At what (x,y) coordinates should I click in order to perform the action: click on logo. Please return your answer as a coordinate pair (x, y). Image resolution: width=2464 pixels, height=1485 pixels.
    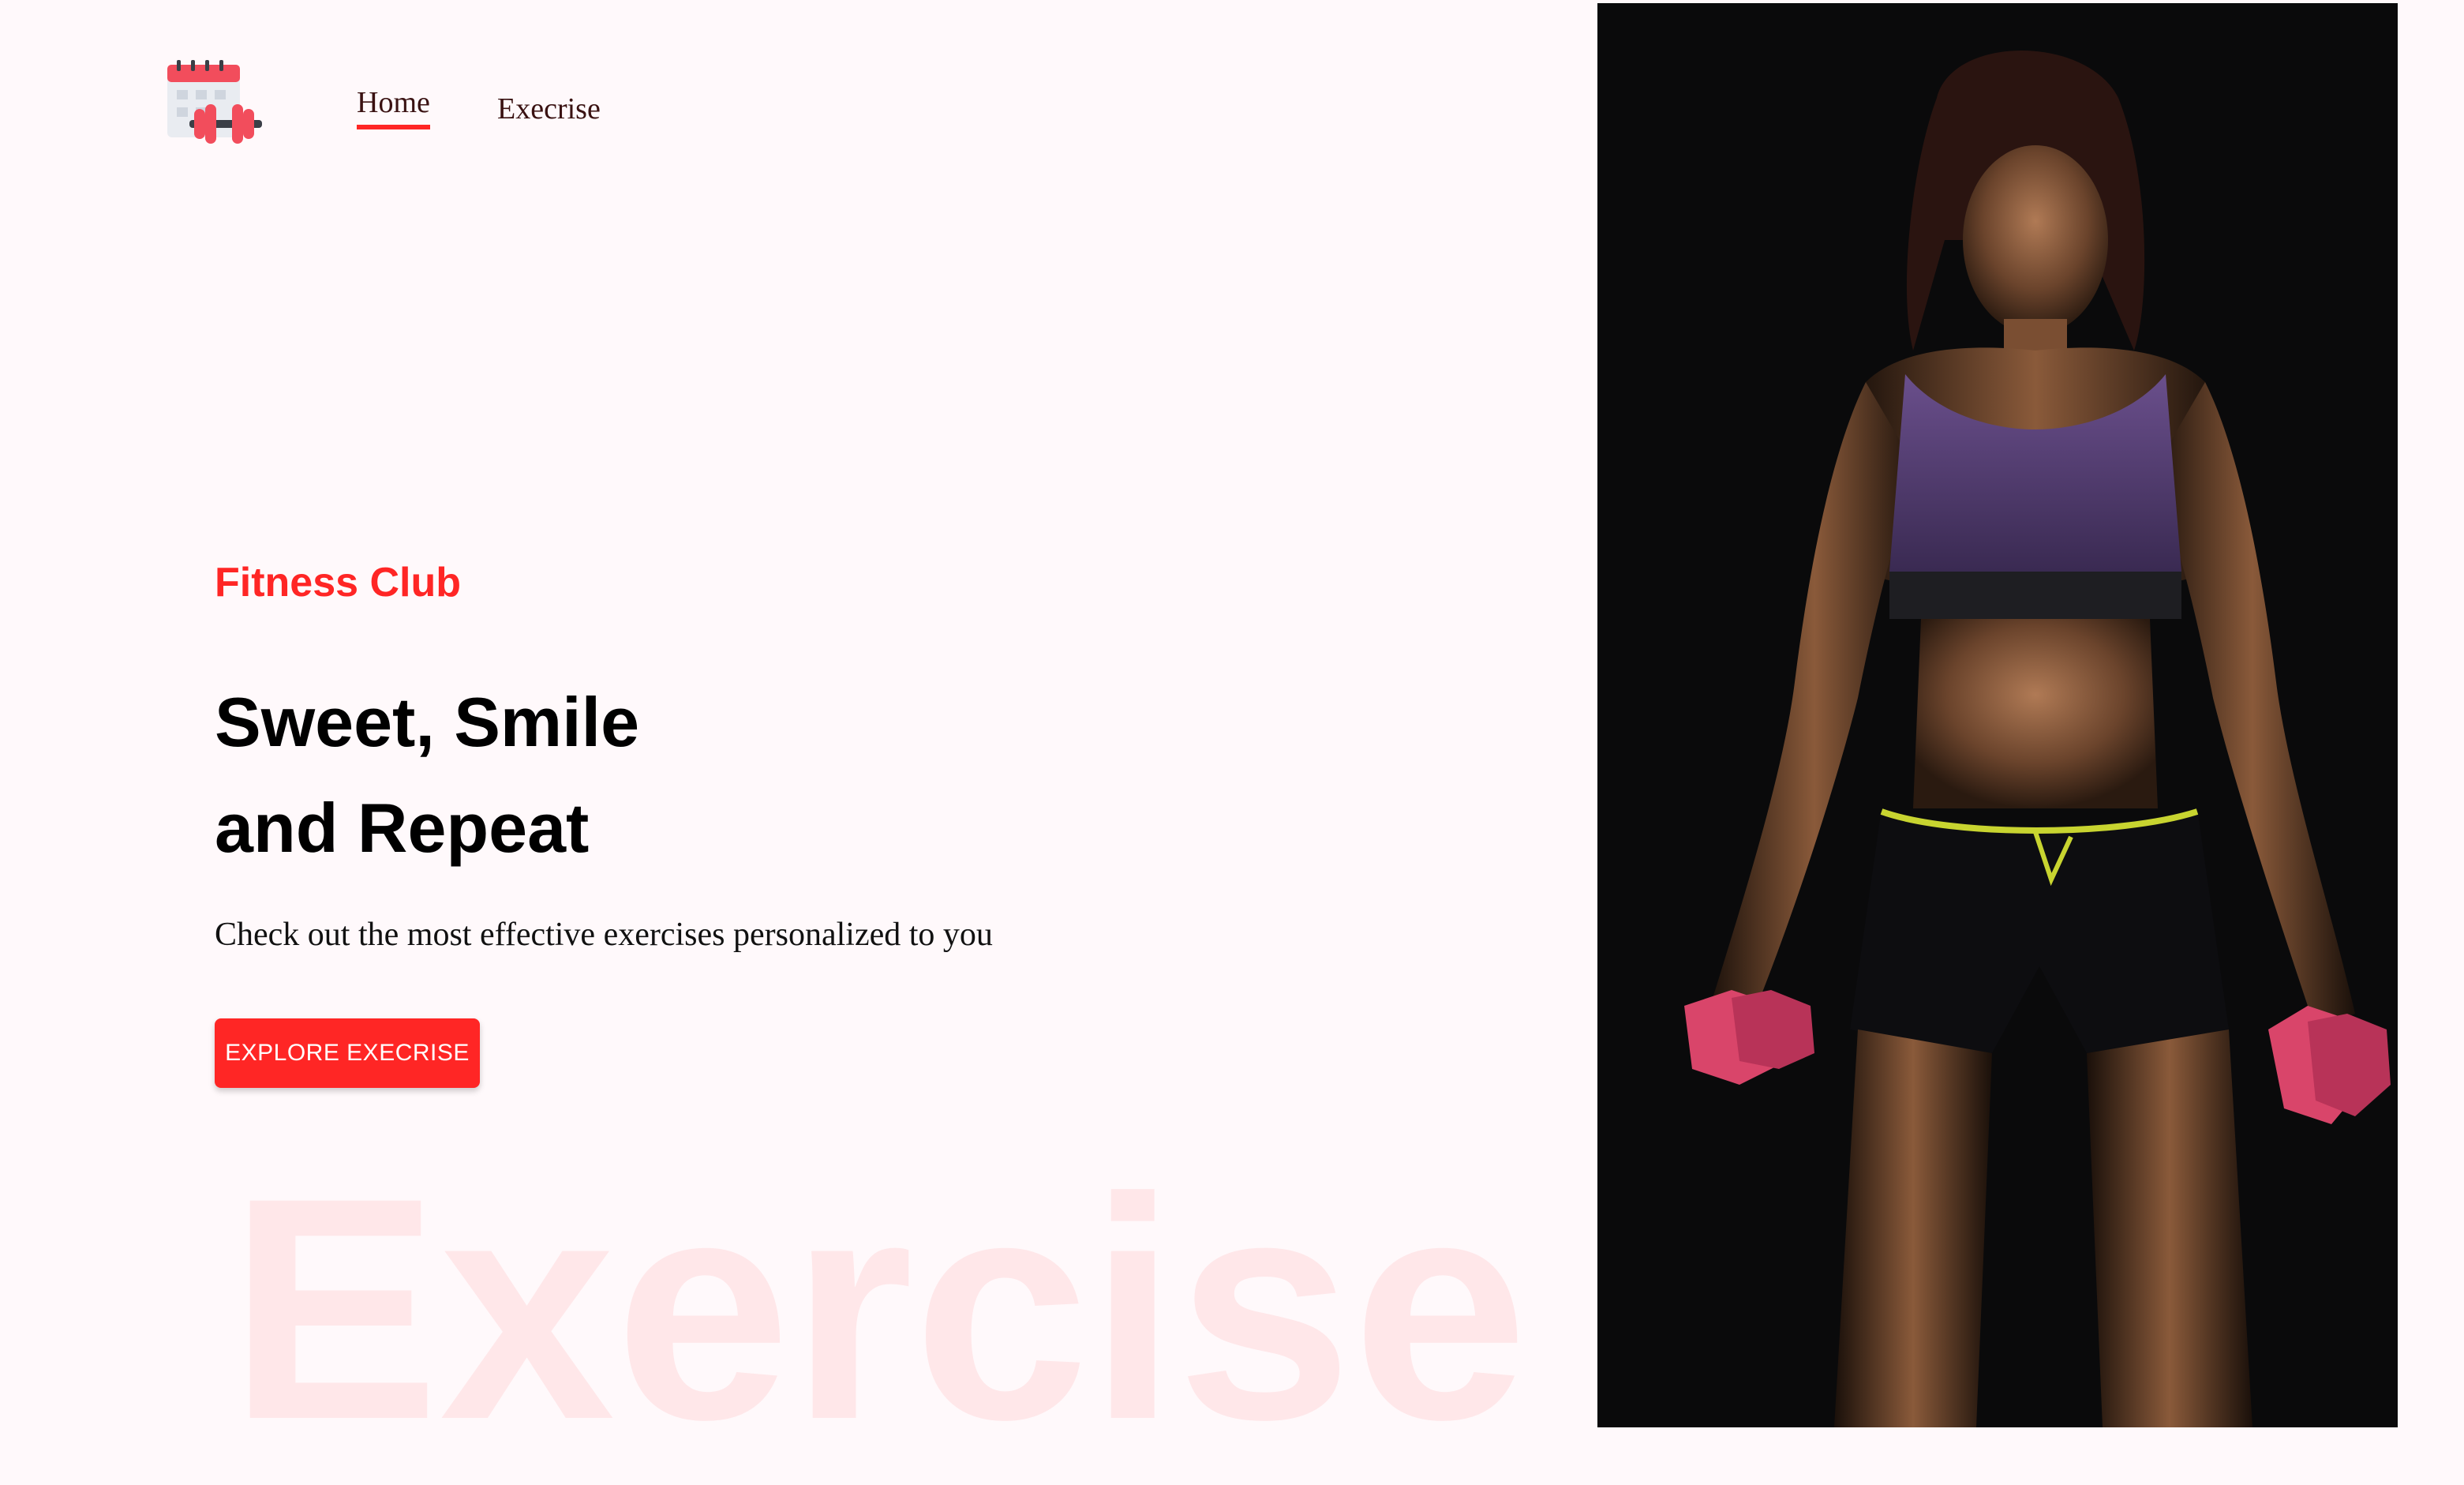
    Looking at the image, I should click on (215, 104).